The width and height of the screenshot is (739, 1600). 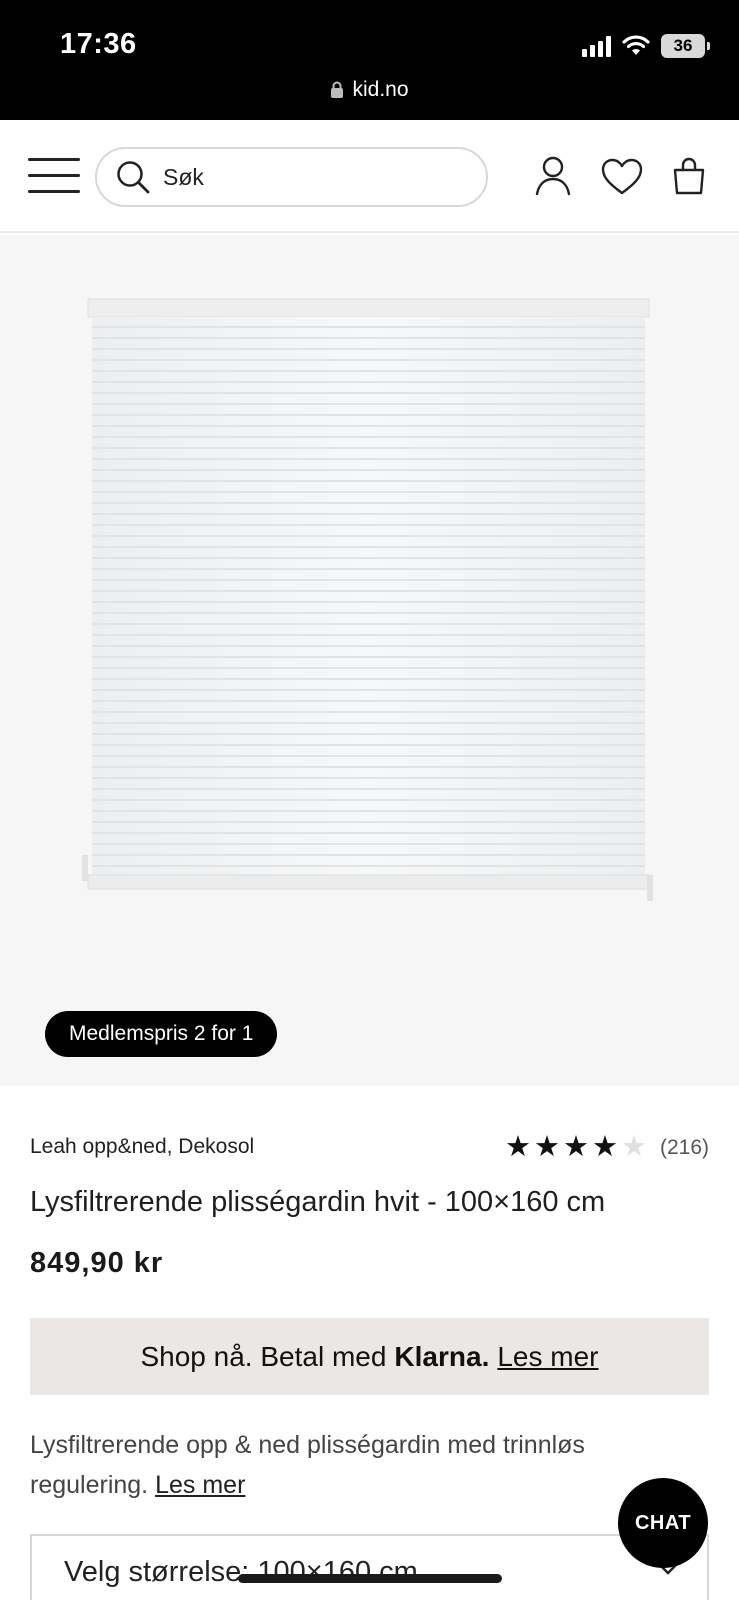 What do you see at coordinates (636, 45) in the screenshot?
I see `wifi-icon` at bounding box center [636, 45].